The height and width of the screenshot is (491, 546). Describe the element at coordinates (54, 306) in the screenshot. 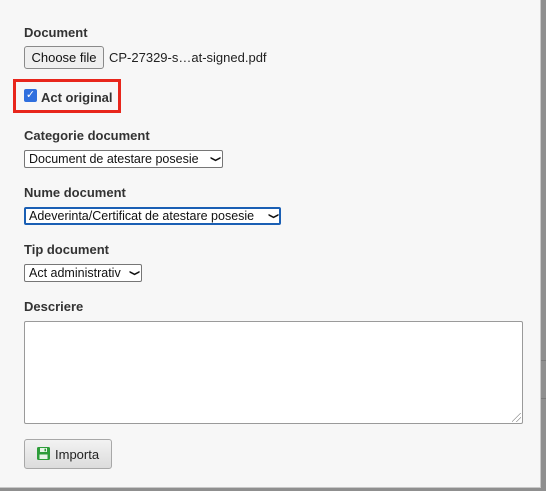

I see `descriere-label: Descriere` at that location.